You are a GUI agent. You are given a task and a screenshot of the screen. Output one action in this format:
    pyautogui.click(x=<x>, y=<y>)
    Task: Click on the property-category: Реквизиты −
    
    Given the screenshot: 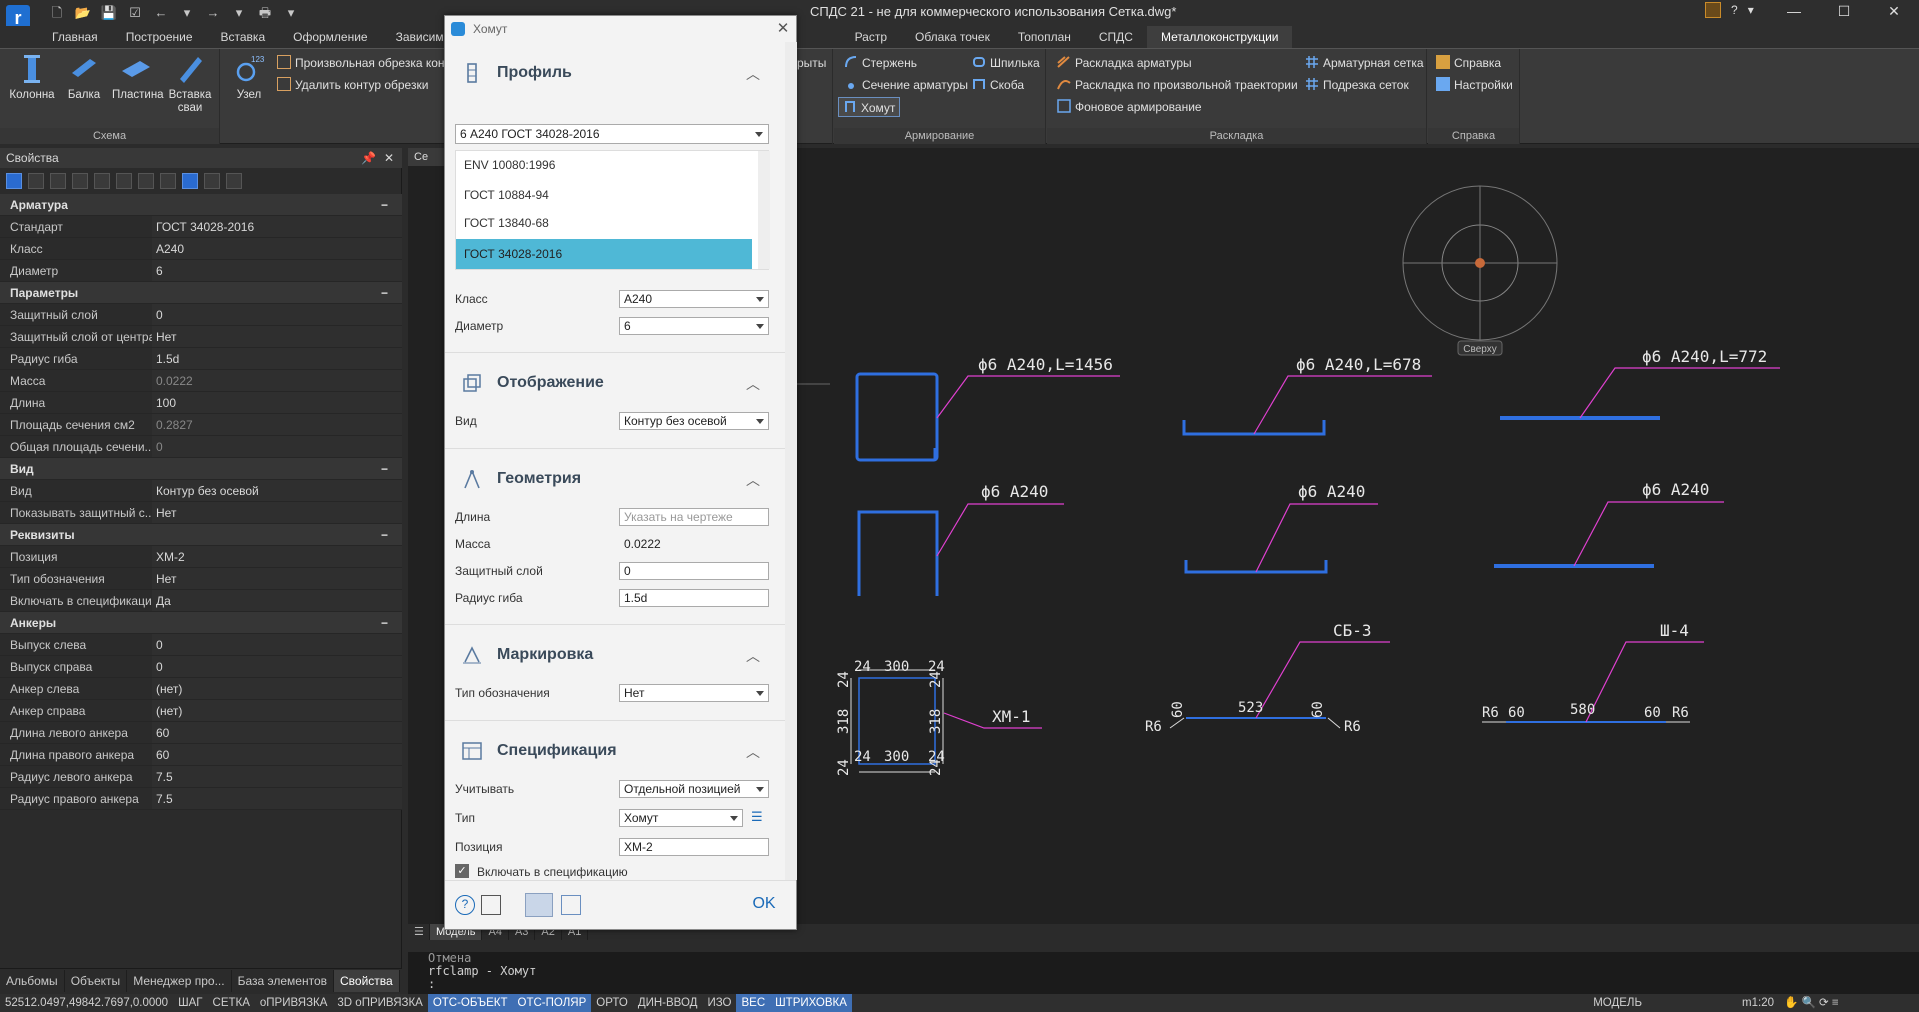 What is the action you would take?
    pyautogui.click(x=201, y=535)
    